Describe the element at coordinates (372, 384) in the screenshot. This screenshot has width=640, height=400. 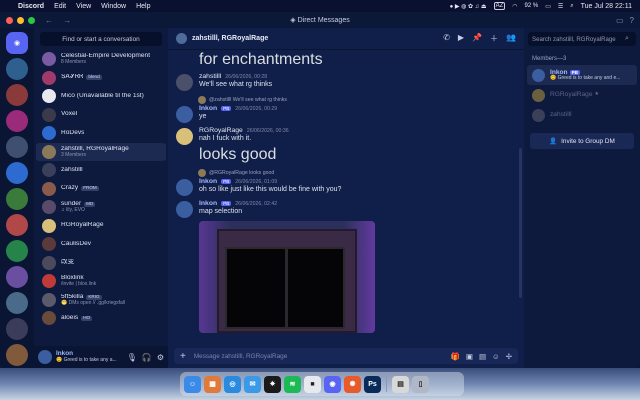
I see `dock-icon-photoshop: Ps` at that location.